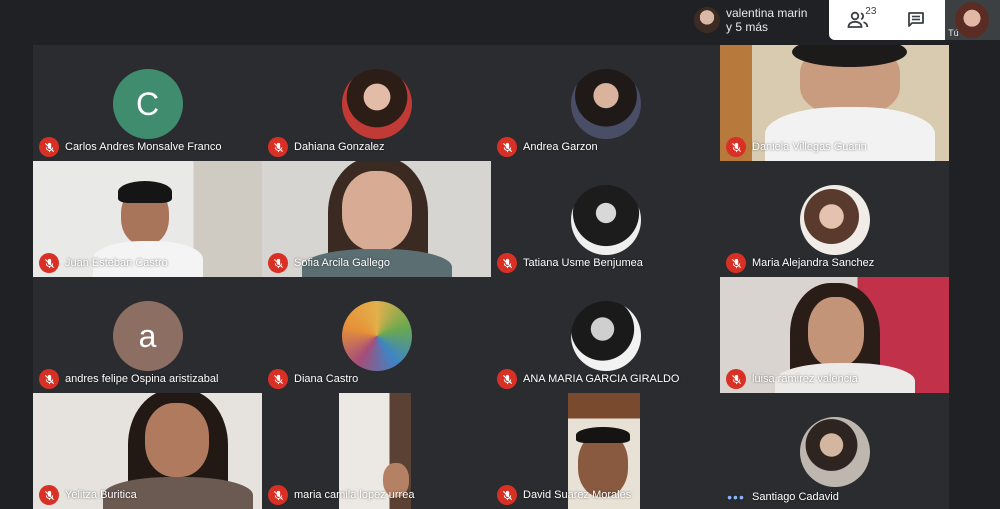 This screenshot has width=1000, height=509. What do you see at coordinates (577, 495) in the screenshot?
I see `participant-name: David Suarez Morales` at bounding box center [577, 495].